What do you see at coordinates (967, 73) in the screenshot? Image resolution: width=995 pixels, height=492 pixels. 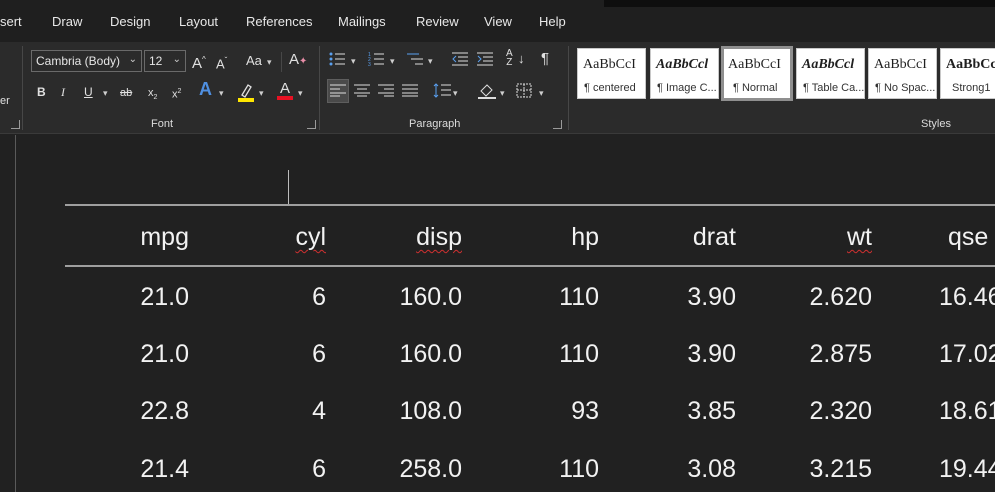 I see `style-strong1: AaBbCc Strong1` at bounding box center [967, 73].